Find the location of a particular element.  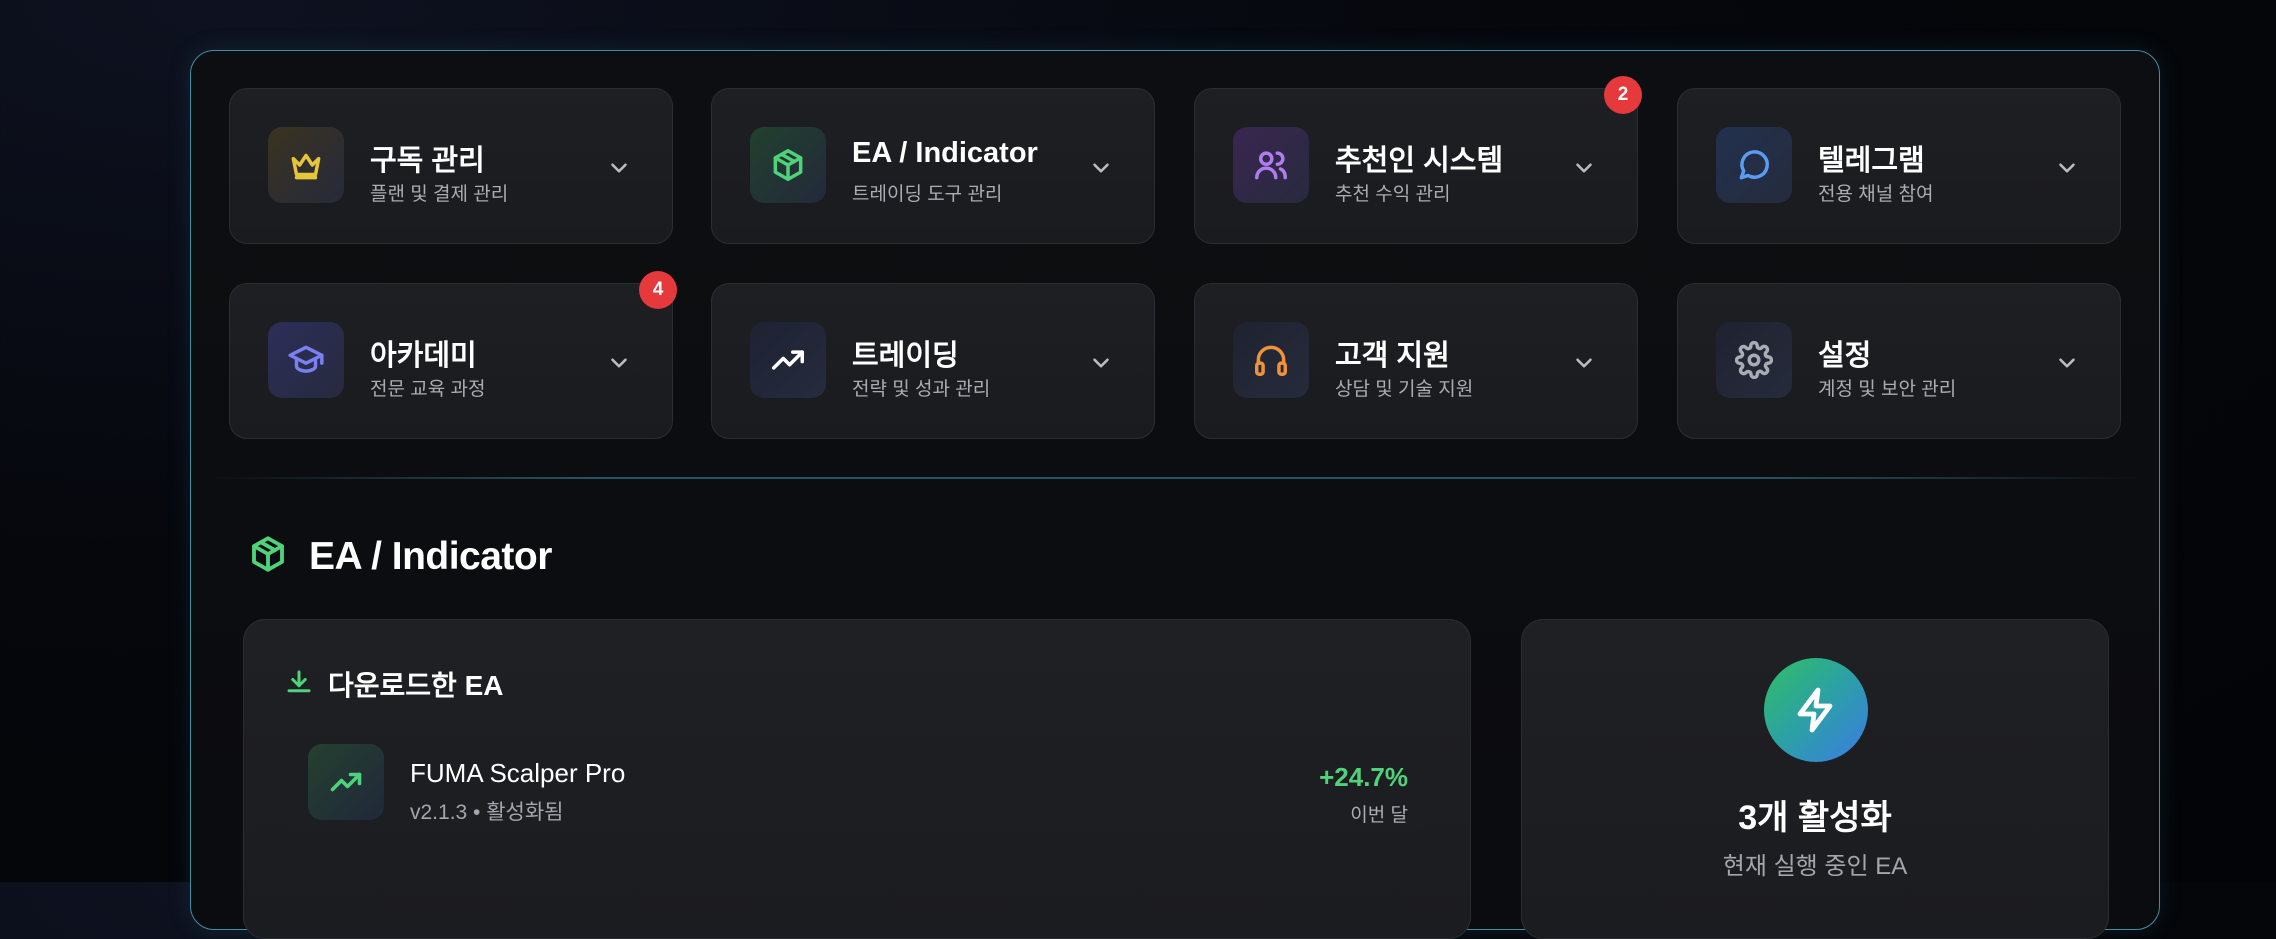

crown-icon is located at coordinates (306, 165).